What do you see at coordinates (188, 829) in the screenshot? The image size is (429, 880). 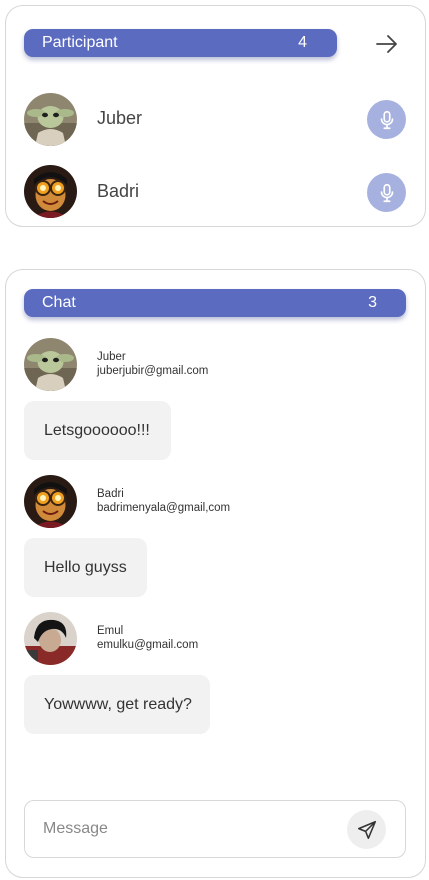 I see `message-input` at bounding box center [188, 829].